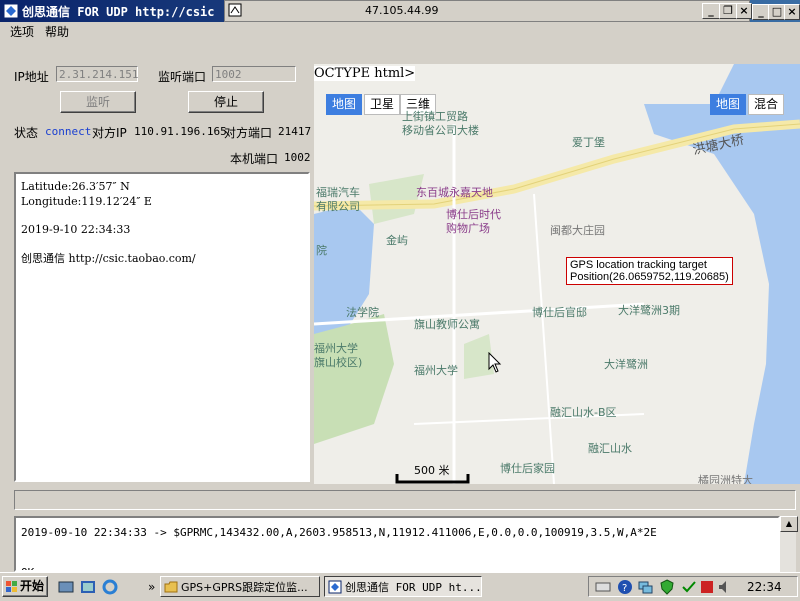  Describe the element at coordinates (711, 11) in the screenshot. I see `inner-minimize-button: _` at that location.